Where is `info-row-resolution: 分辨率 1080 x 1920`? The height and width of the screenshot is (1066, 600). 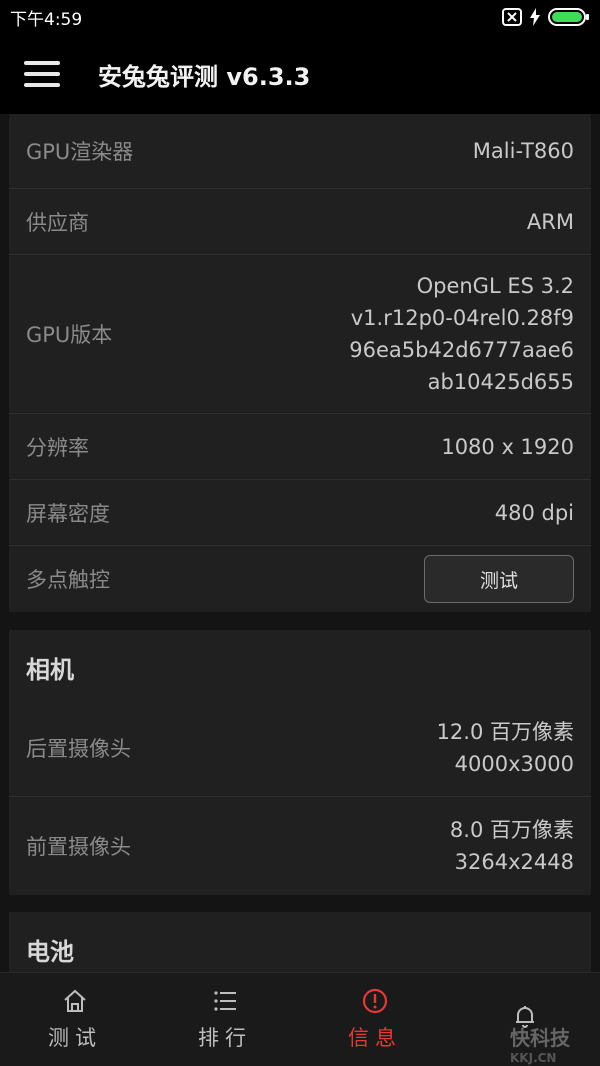 info-row-resolution: 分辨率 1080 x 1920 is located at coordinates (300, 447).